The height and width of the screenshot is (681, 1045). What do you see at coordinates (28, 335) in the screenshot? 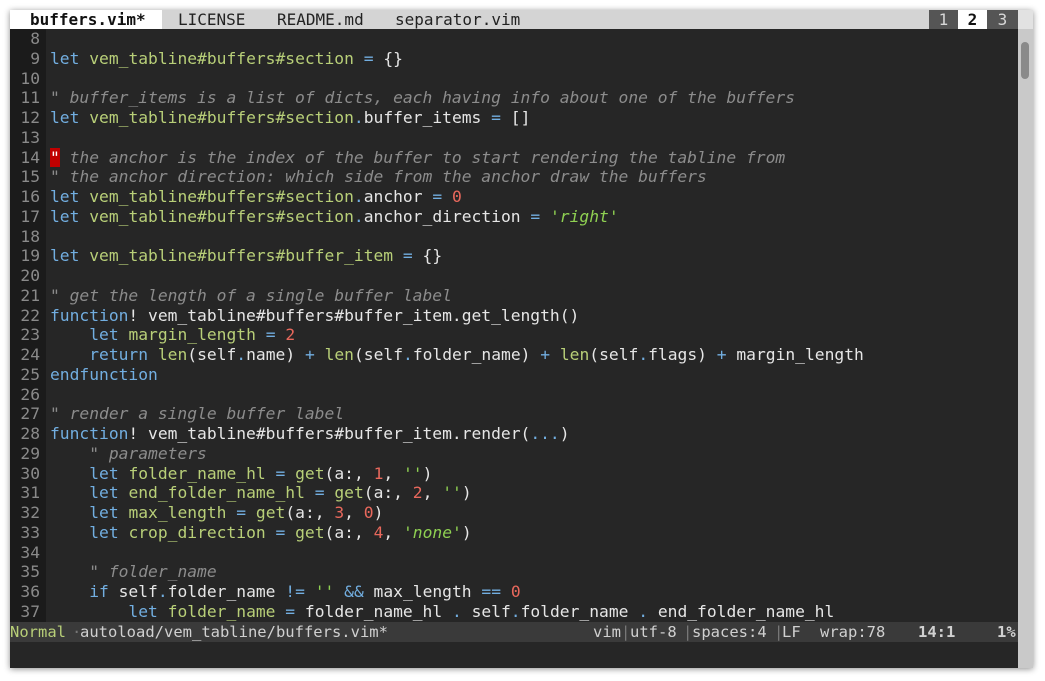
I see `line-number: 23` at bounding box center [28, 335].